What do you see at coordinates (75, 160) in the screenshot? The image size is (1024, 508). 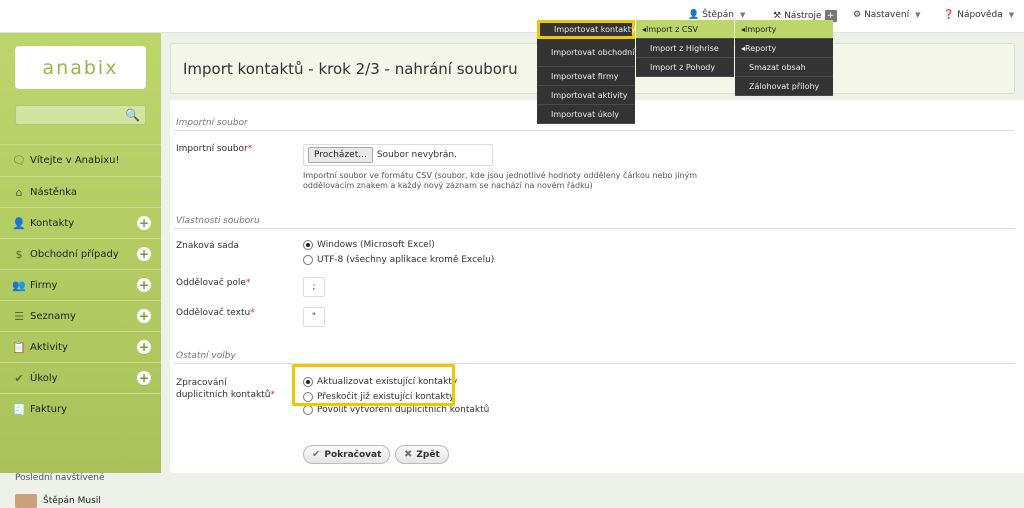 I see `sidebar-item-label: Vítejte v Anabixu!` at bounding box center [75, 160].